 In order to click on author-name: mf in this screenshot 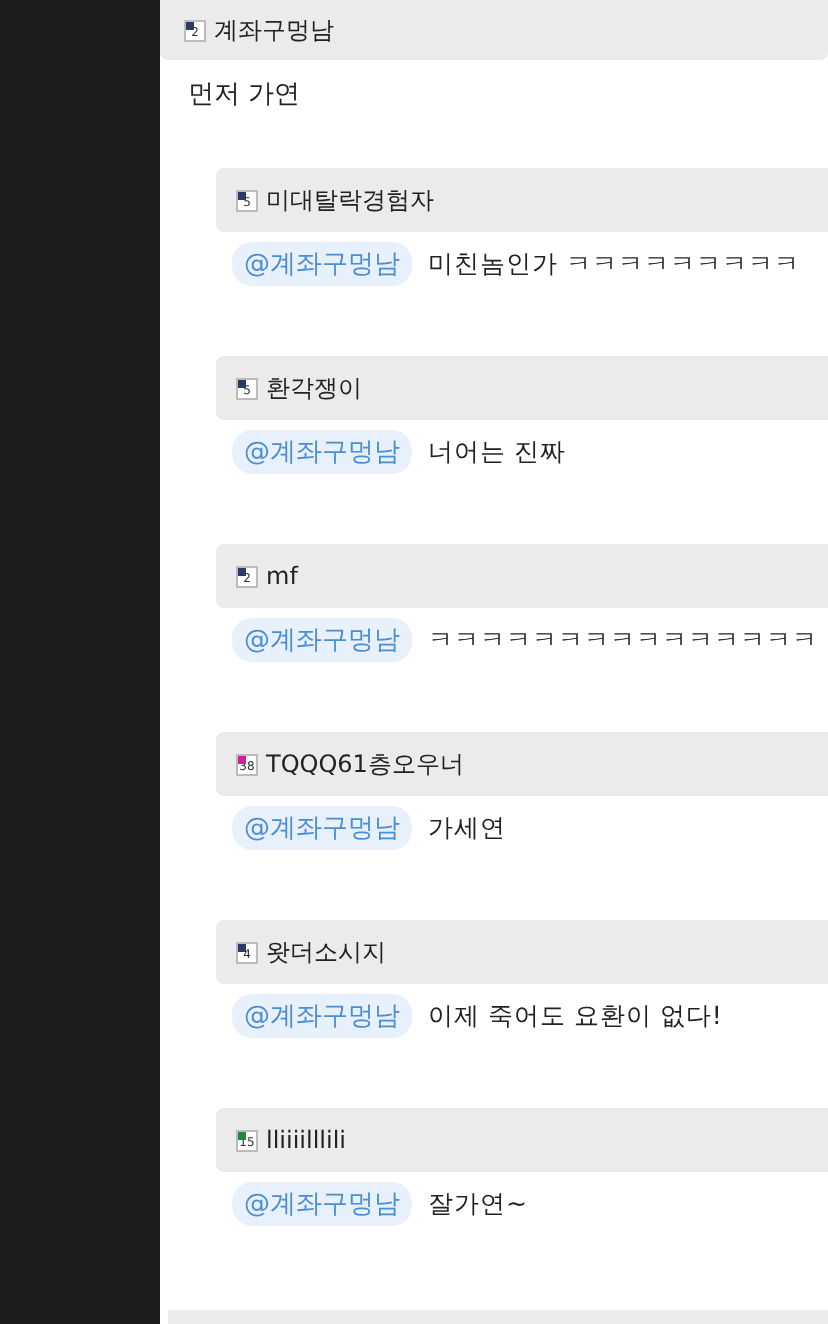, I will do `click(282, 576)`.